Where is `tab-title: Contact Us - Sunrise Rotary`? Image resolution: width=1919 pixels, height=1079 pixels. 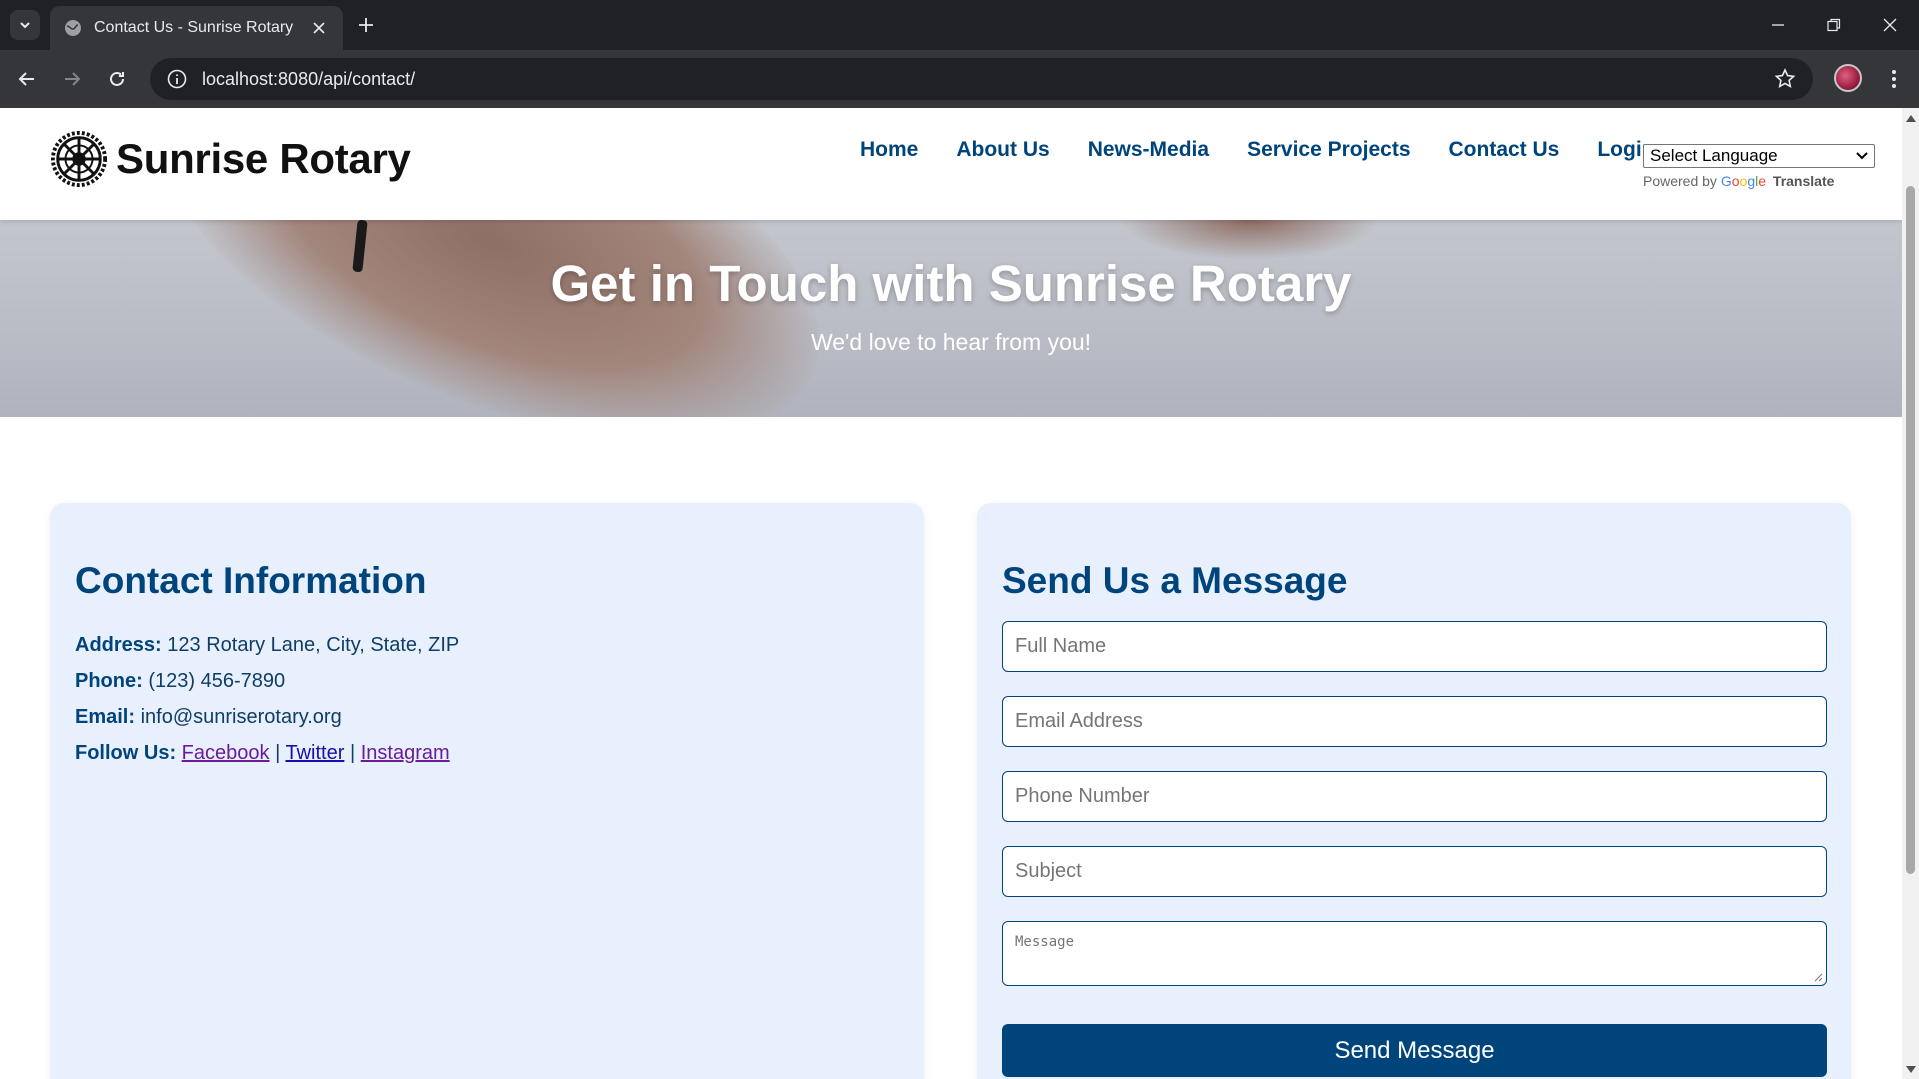
tab-title: Contact Us - Sunrise Rotary is located at coordinates (194, 27).